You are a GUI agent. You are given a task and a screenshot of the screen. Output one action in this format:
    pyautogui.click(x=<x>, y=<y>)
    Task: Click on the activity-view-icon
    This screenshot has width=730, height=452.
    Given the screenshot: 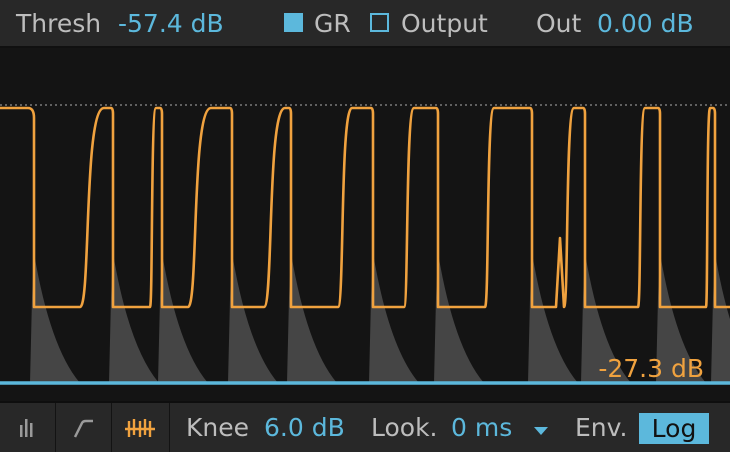 What is the action you would take?
    pyautogui.click(x=140, y=428)
    